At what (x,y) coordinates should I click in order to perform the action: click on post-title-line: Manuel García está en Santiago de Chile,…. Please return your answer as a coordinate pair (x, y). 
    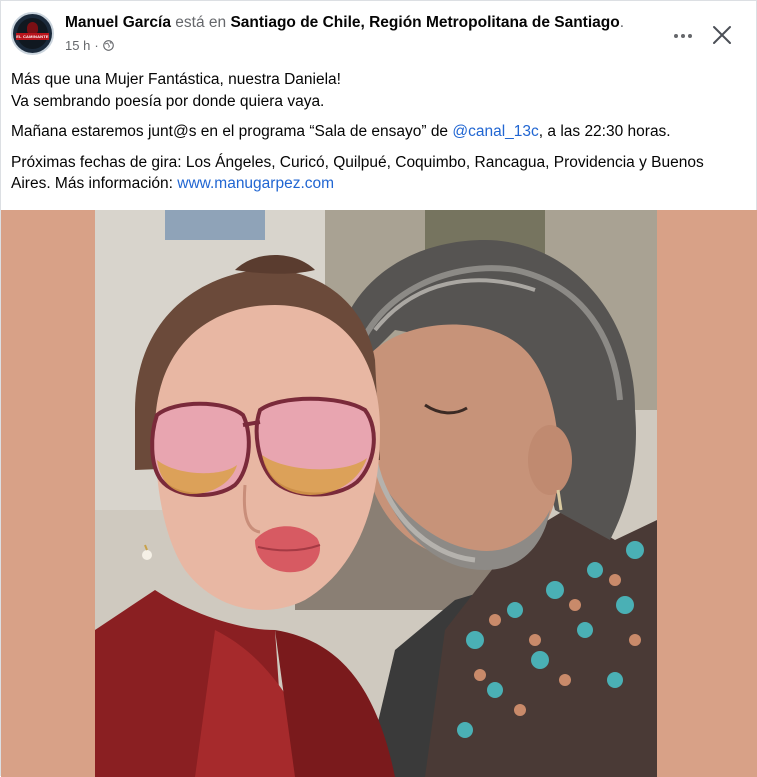
    Looking at the image, I should click on (344, 23).